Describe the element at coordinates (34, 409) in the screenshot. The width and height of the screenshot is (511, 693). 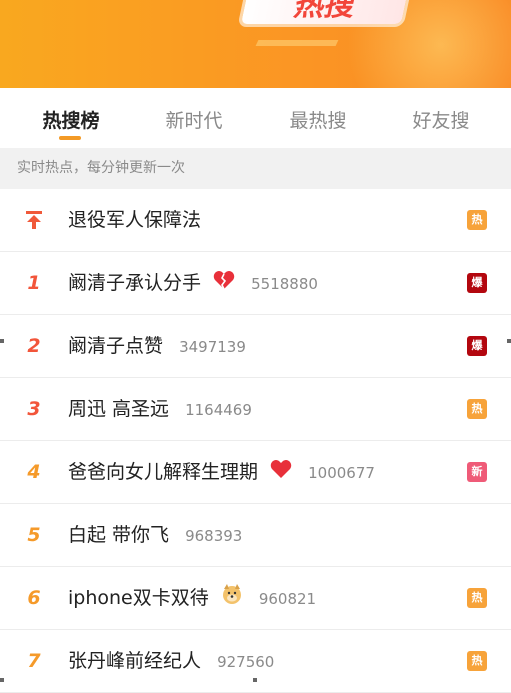
I see `rank-number: 3` at that location.